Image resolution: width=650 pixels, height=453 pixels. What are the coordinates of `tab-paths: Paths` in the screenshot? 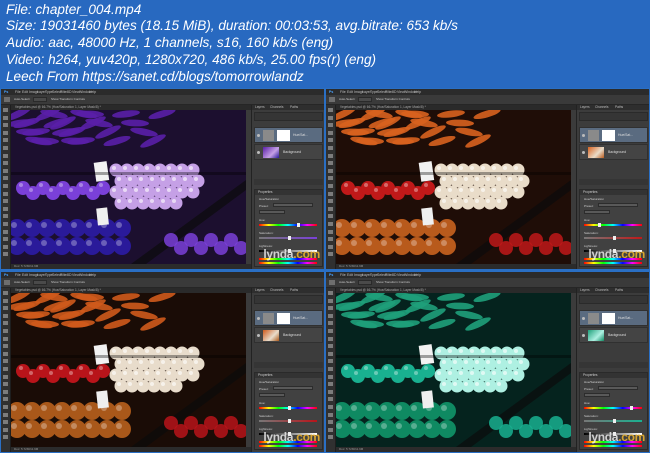 It's located at (294, 290).